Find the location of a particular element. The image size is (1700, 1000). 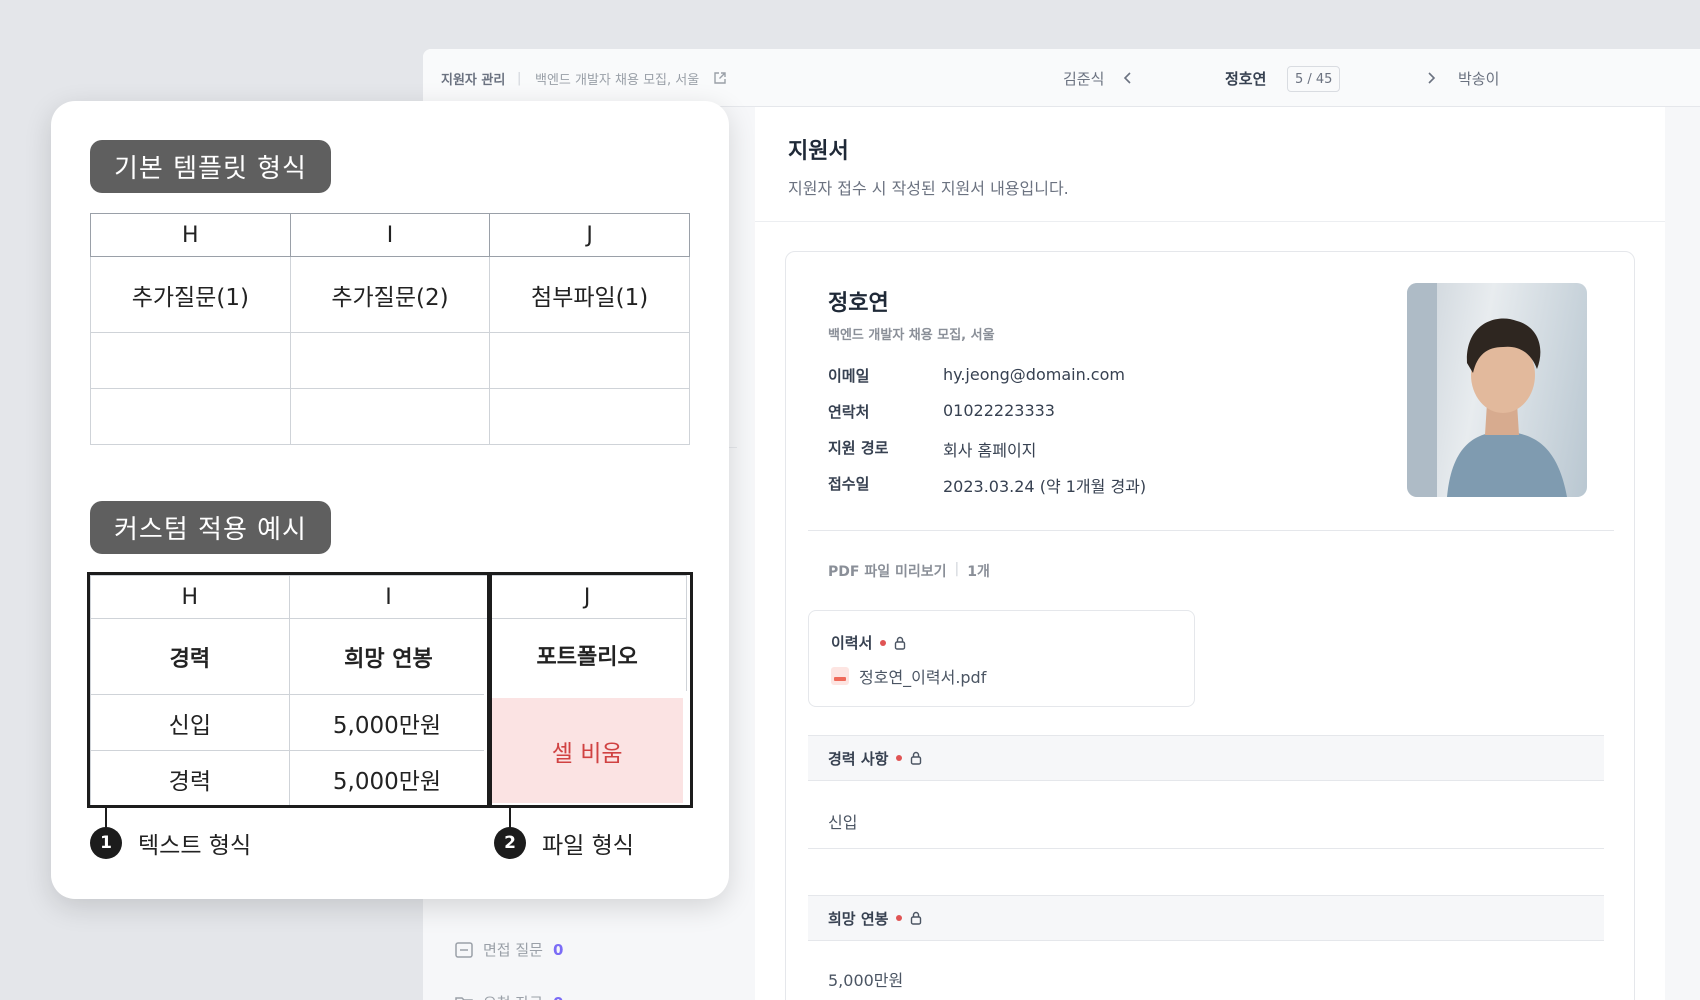

value-cell: 경력 is located at coordinates (190, 778).